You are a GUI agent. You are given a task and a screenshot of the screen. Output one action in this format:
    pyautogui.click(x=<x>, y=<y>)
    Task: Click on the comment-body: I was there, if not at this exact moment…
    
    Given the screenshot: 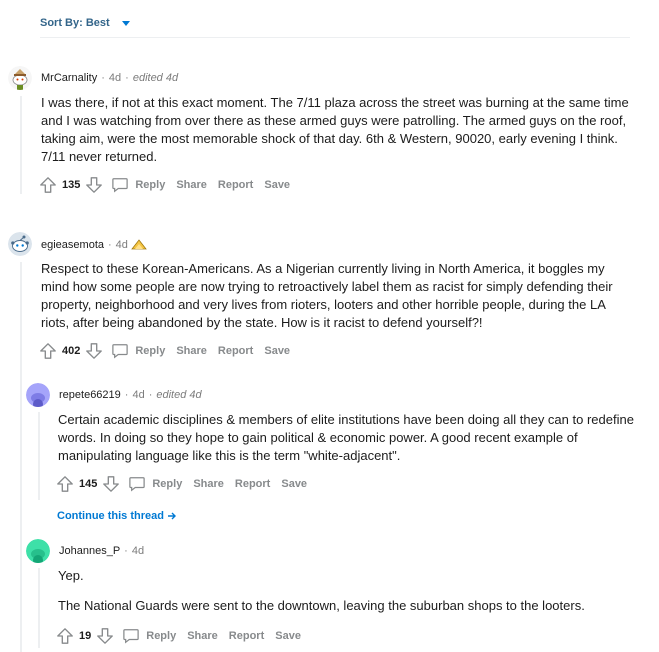 What is the action you would take?
    pyautogui.click(x=336, y=130)
    